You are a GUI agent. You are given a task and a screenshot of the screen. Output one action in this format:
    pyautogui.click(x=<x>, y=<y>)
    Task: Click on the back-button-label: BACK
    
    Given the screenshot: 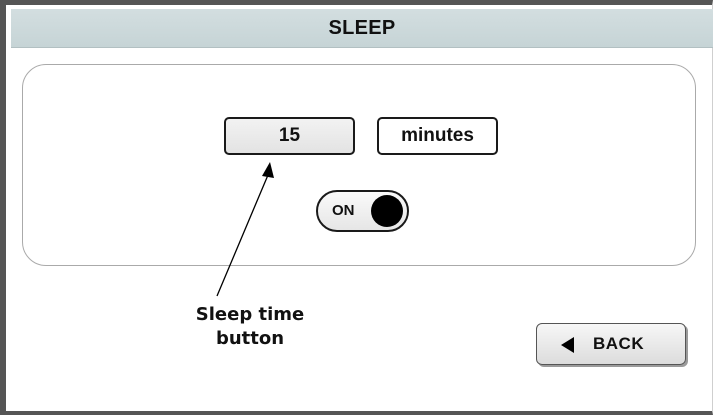 What is the action you would take?
    pyautogui.click(x=619, y=343)
    